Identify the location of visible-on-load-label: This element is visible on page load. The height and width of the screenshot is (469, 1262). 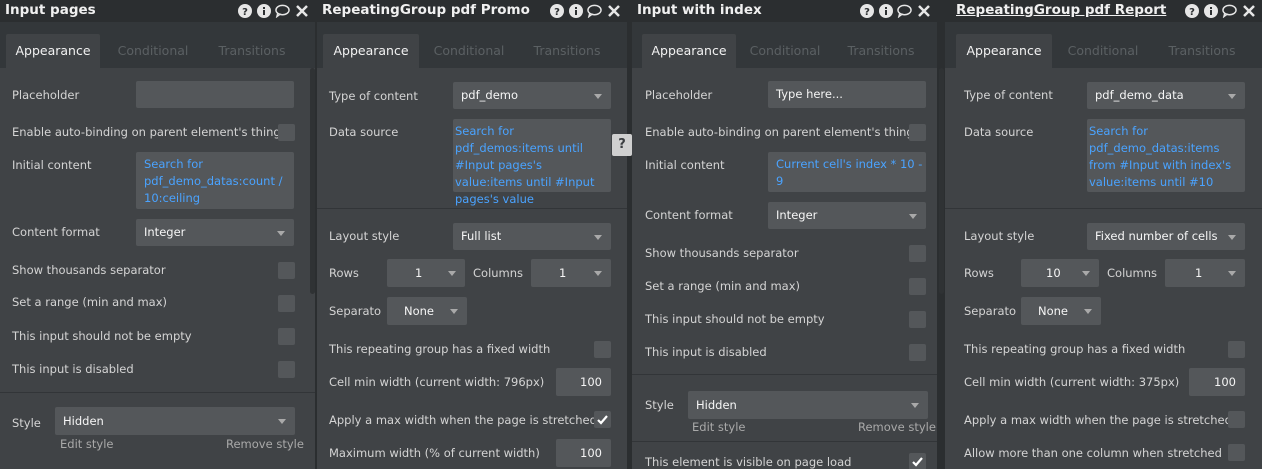
(748, 462).